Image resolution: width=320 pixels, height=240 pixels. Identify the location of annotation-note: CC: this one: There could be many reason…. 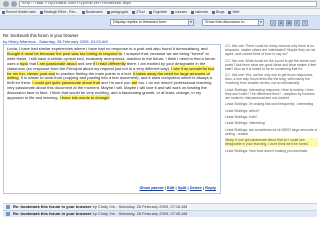
(271, 50).